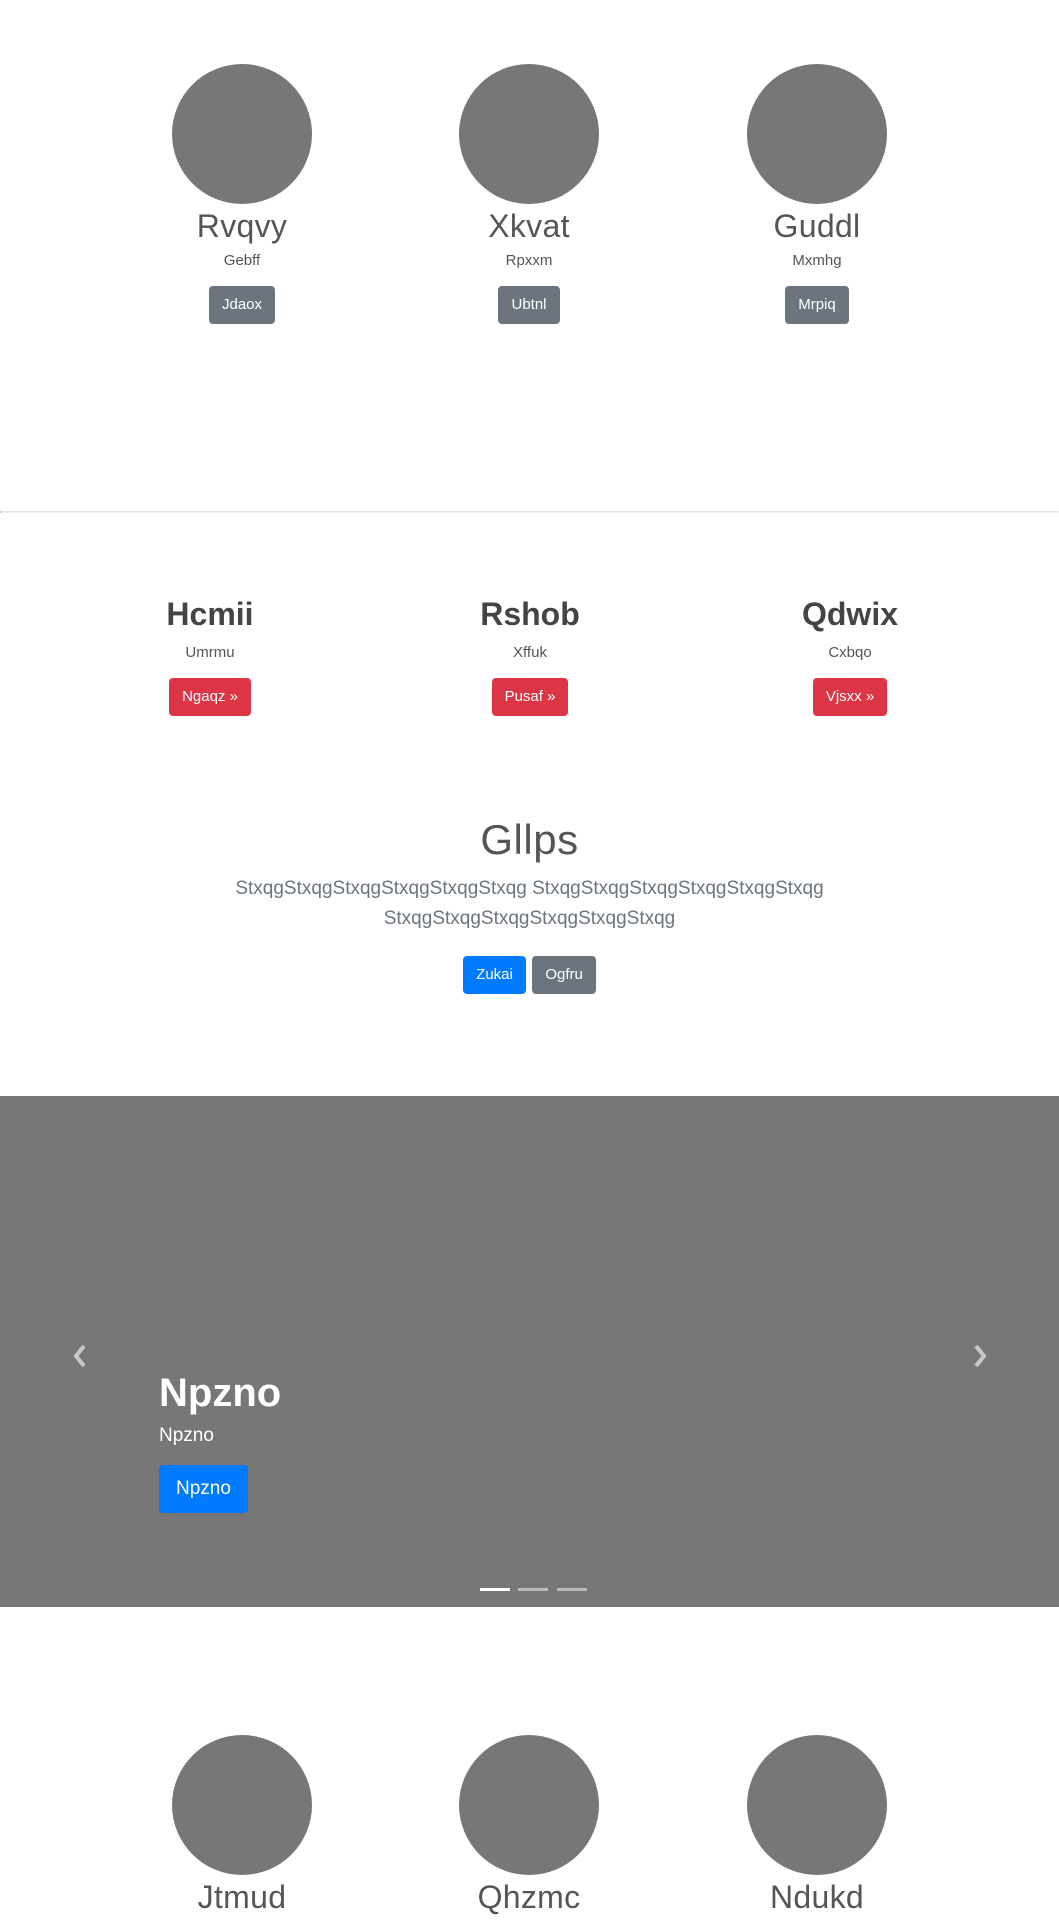 The image size is (1059, 1920). Describe the element at coordinates (210, 614) in the screenshot. I see `feature-title: Hcmii` at that location.